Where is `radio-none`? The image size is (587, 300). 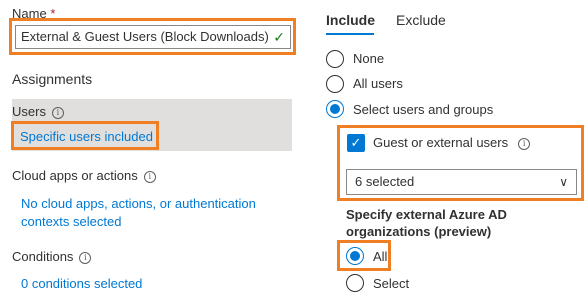
radio-none is located at coordinates (335, 59).